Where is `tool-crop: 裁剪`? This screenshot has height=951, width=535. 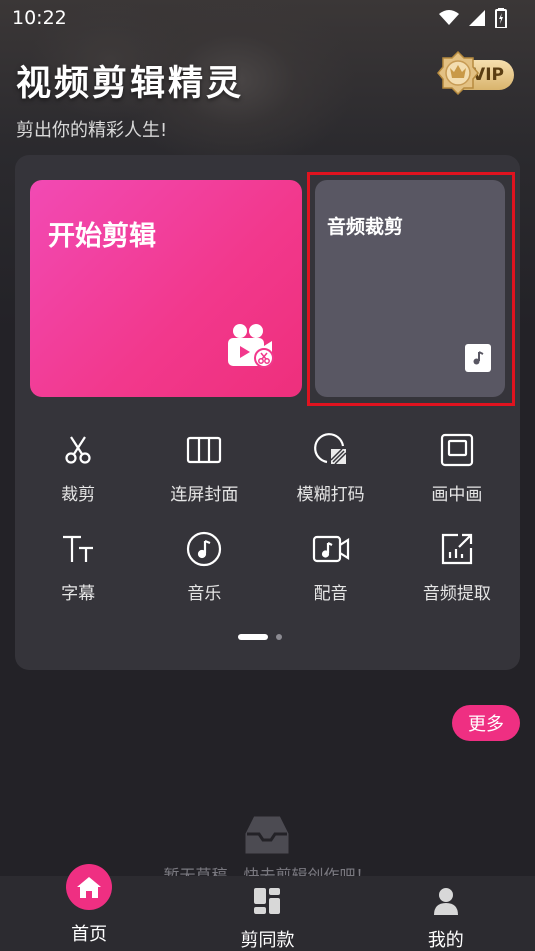 tool-crop: 裁剪 is located at coordinates (78, 467).